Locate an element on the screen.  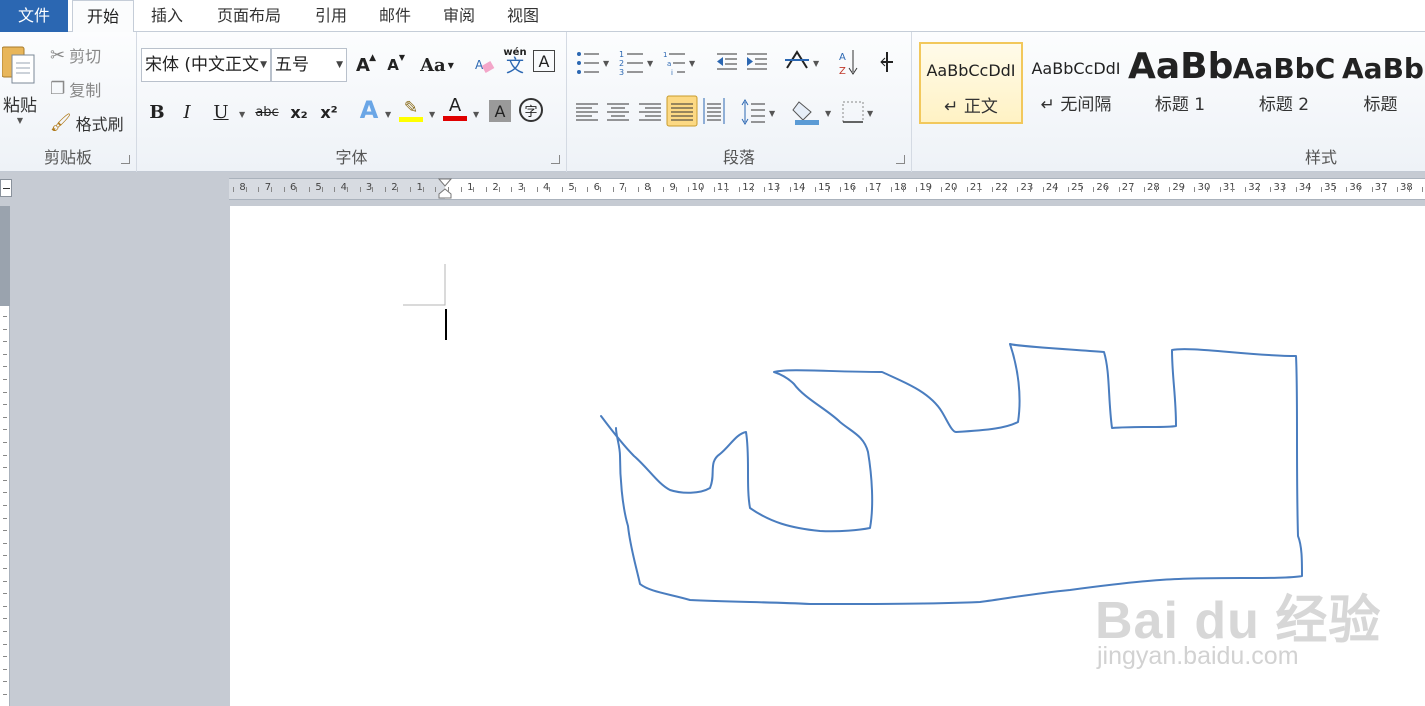
copy-button: ❐ 复制 is located at coordinates (75, 89).